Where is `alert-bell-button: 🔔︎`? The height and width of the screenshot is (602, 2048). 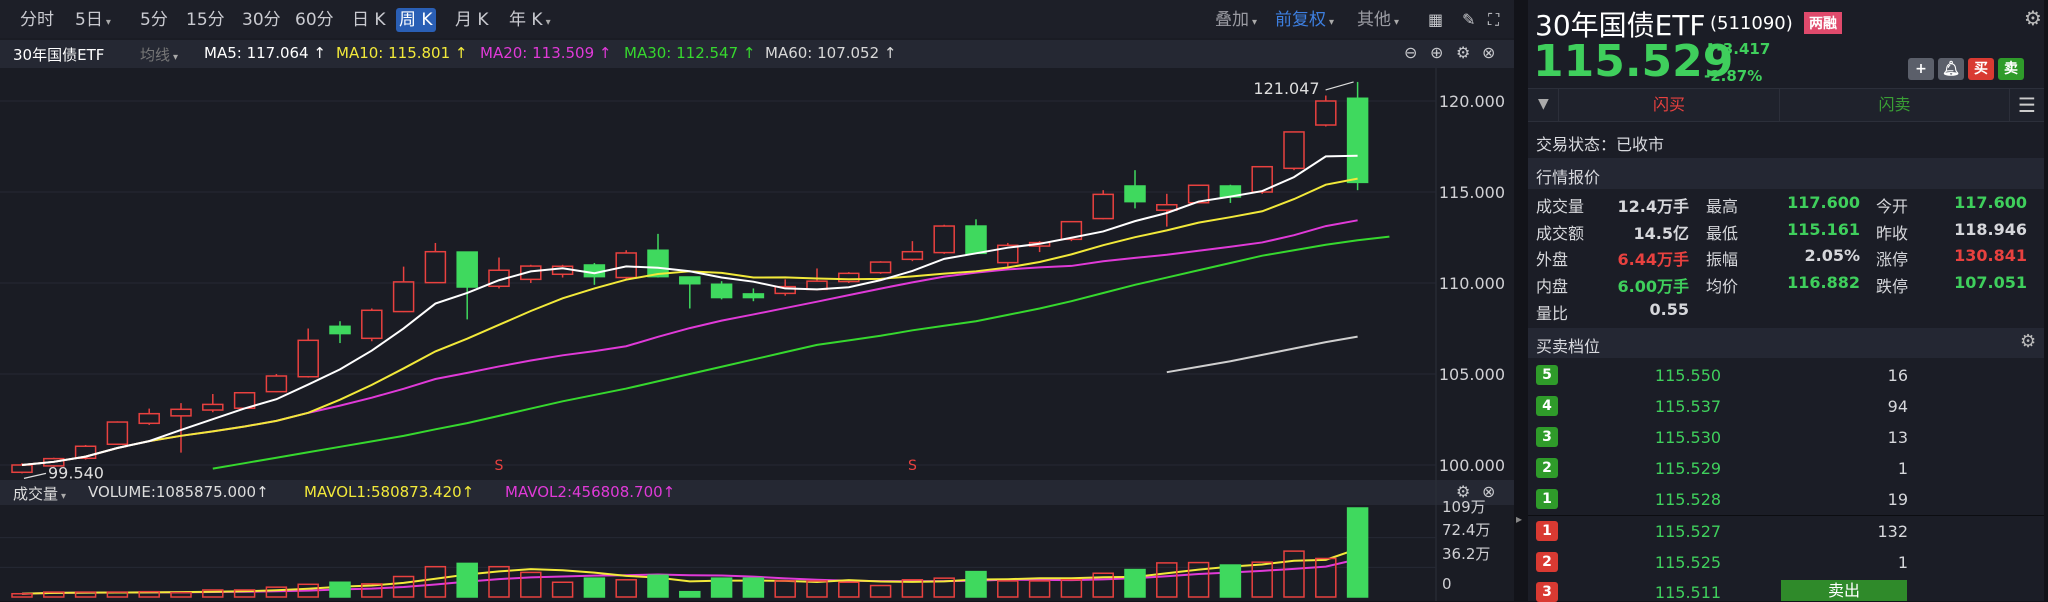 alert-bell-button: 🔔︎ is located at coordinates (1951, 69).